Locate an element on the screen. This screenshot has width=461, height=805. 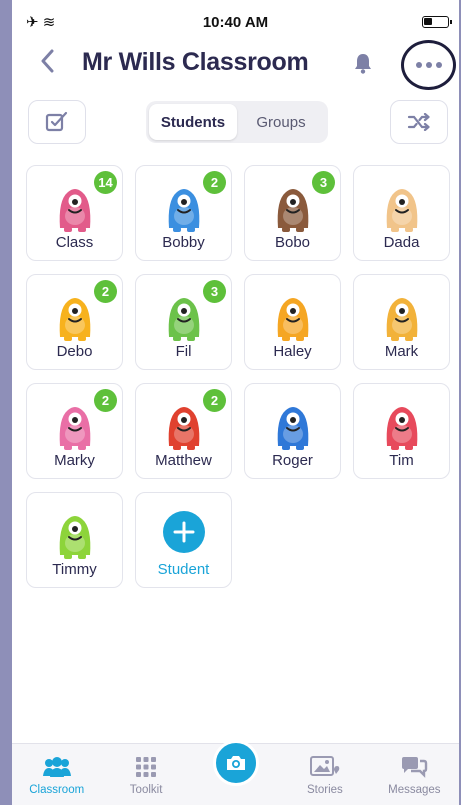
tab-groups: Groups is located at coordinates (281, 122).